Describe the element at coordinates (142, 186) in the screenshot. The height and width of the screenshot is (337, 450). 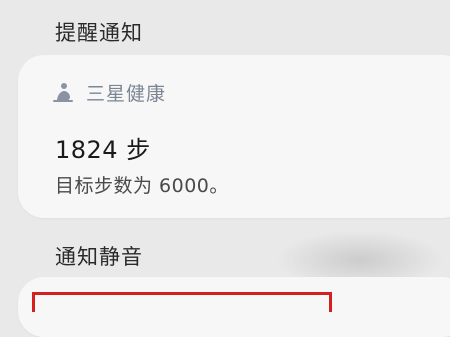
I see `notification-goal: 目标步数为 6000。` at that location.